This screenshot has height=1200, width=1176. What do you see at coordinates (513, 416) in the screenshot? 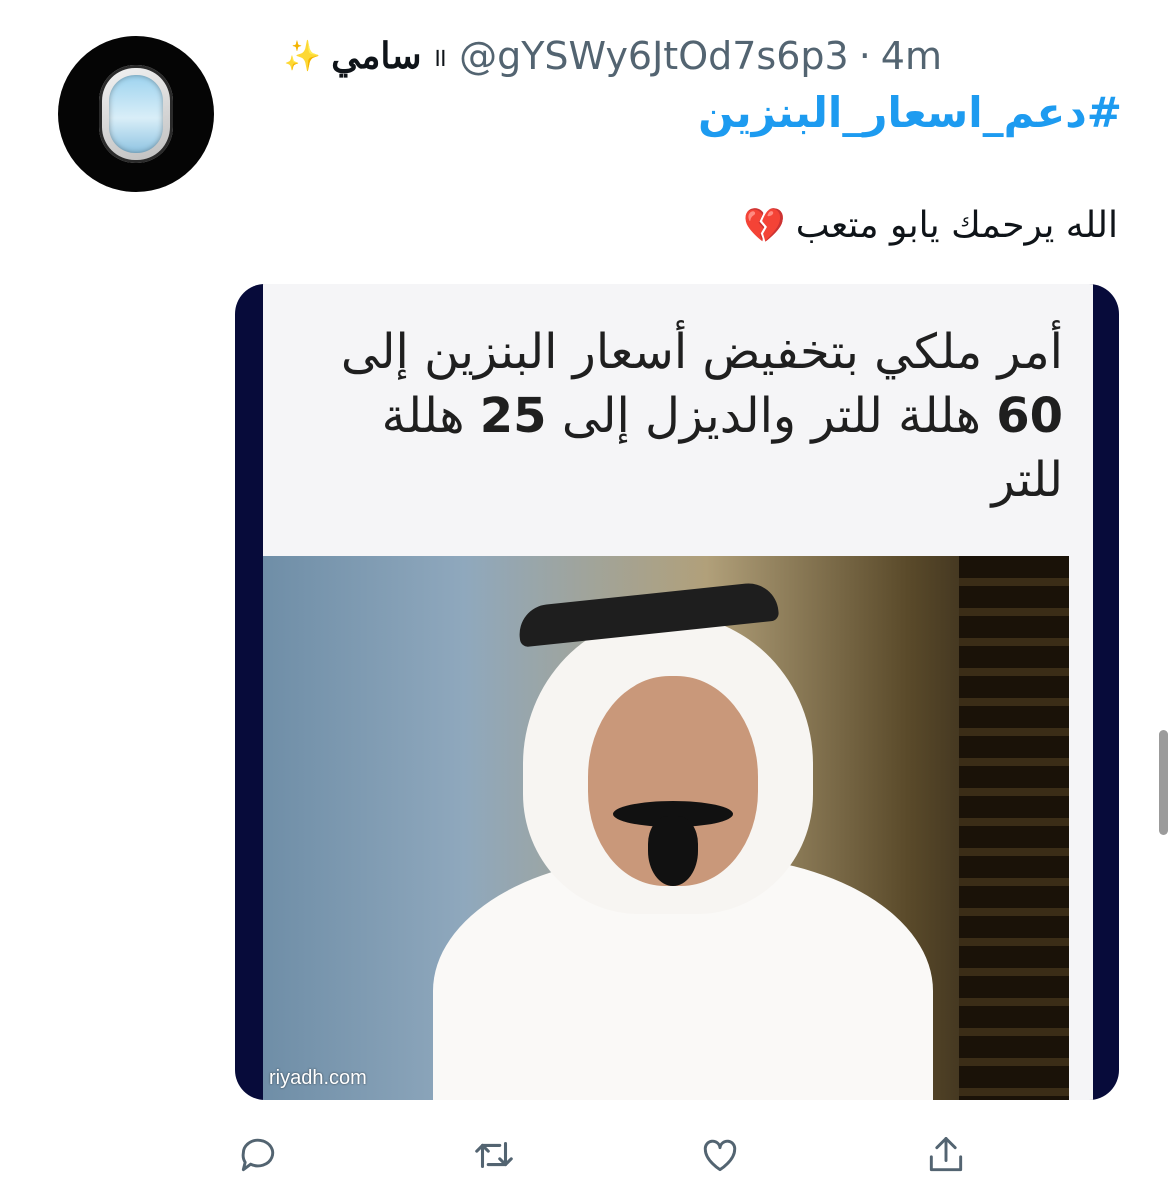
I see `headline-price-diesel: 25` at bounding box center [513, 416].